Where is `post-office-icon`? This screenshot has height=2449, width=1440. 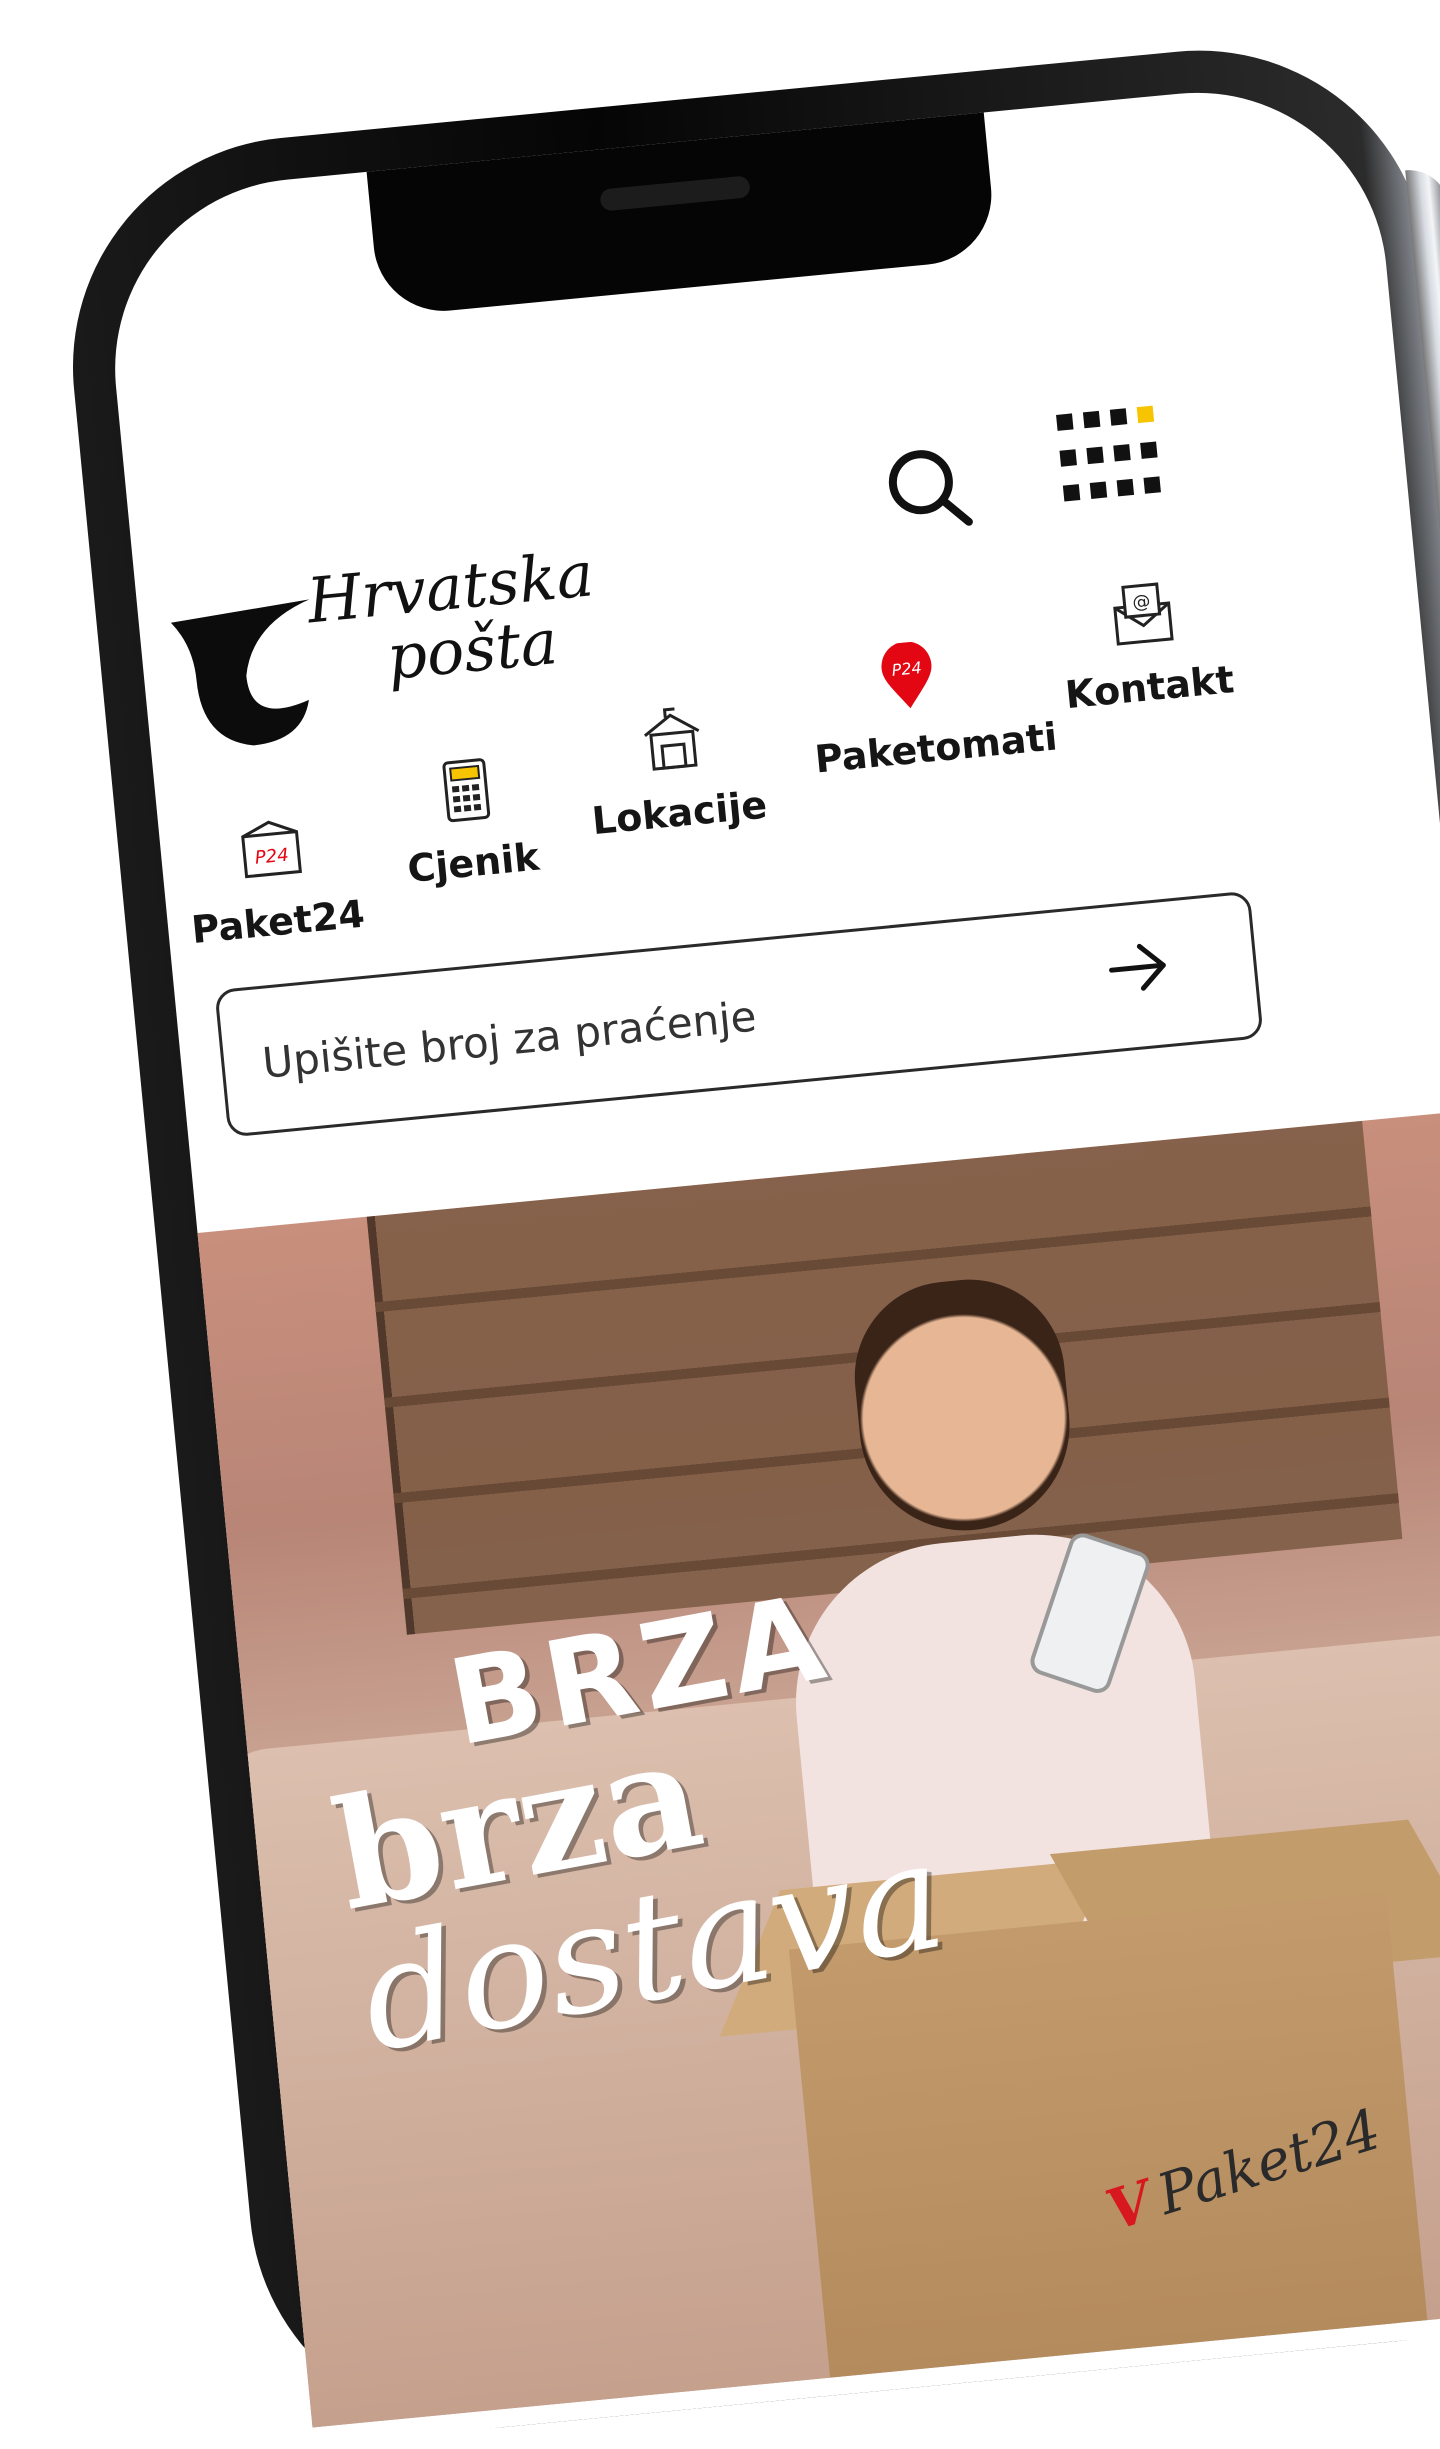
post-office-icon is located at coordinates (671, 739).